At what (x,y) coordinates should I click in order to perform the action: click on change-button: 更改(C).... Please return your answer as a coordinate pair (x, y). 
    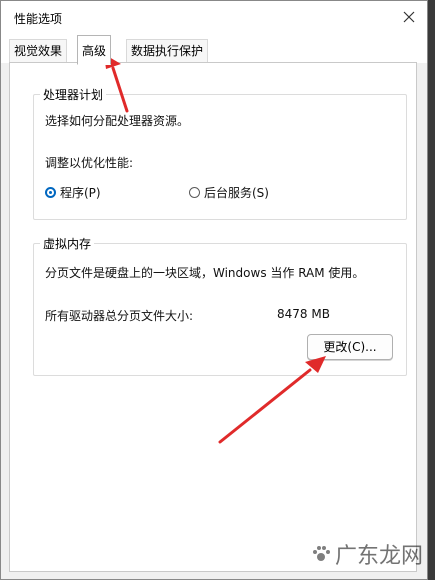
    Looking at the image, I should click on (350, 347).